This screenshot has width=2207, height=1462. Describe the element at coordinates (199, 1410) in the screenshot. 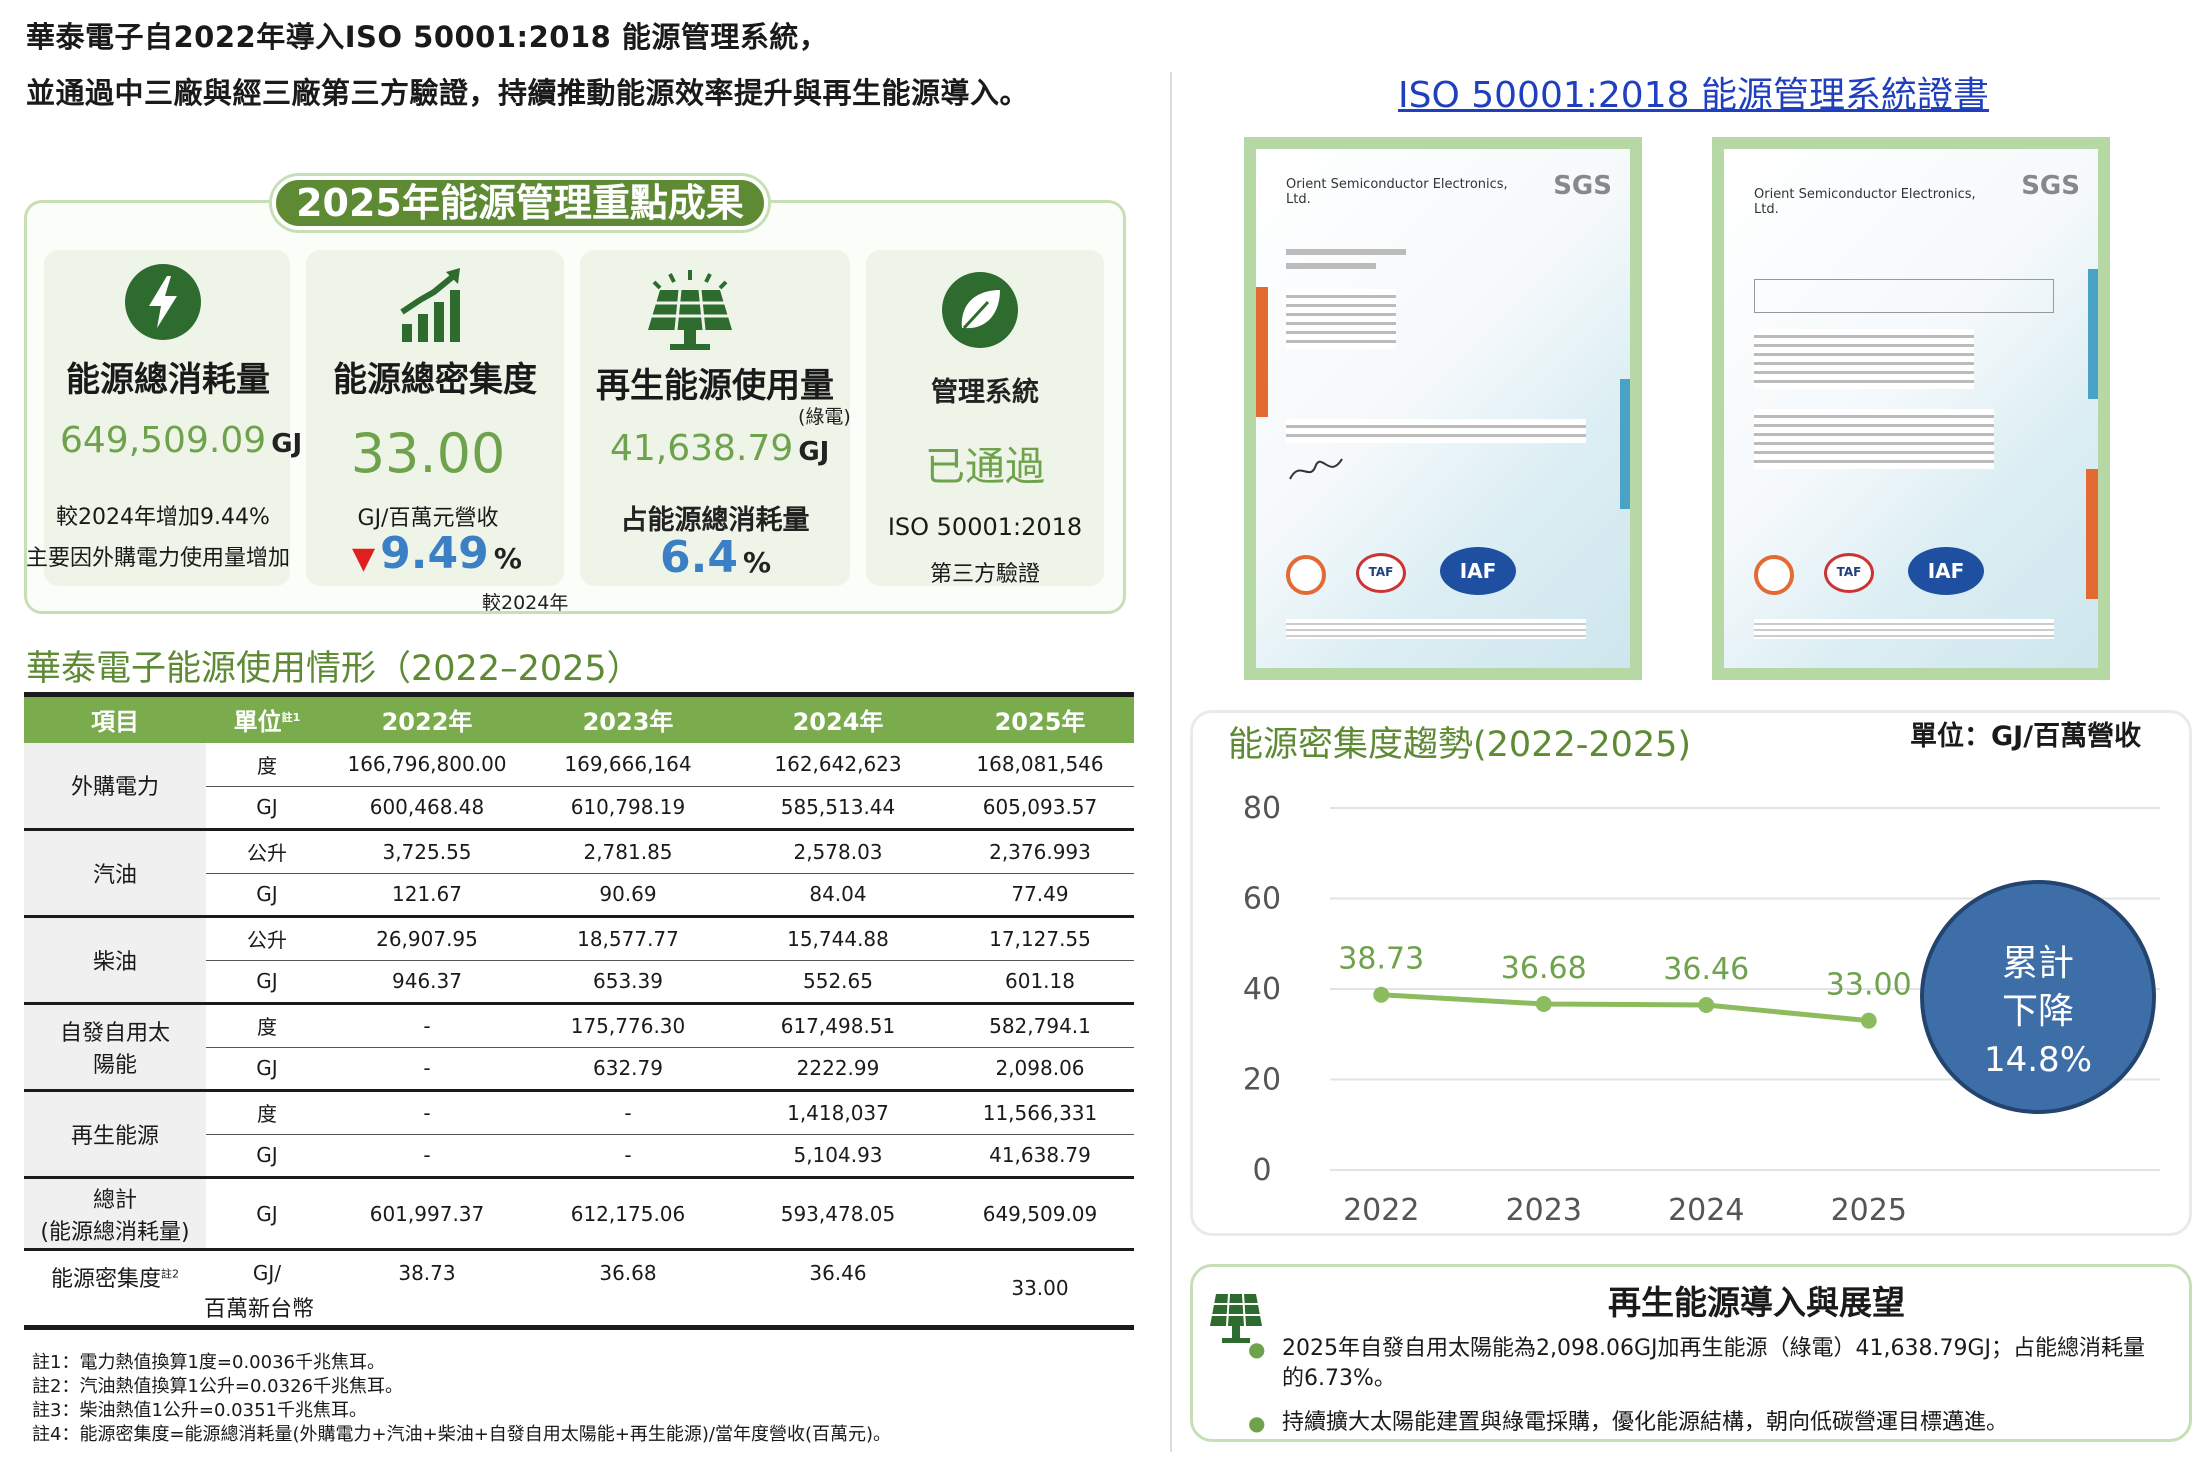

I see `note-3: 註3：柴油熱值1公升=0.0351千兆焦耳。` at that location.